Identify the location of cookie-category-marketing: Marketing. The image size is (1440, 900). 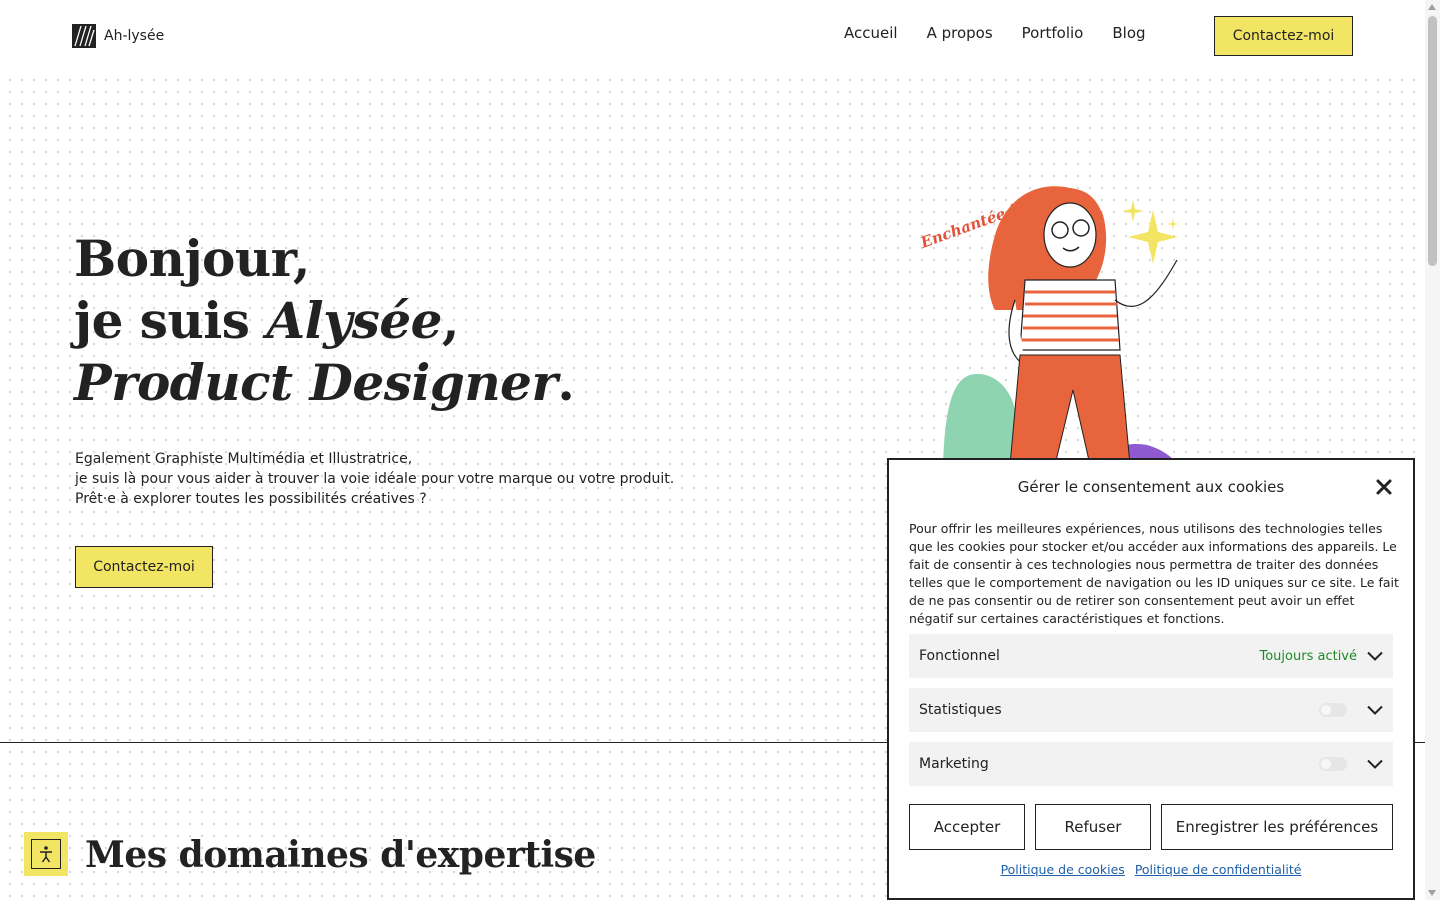
(1151, 764).